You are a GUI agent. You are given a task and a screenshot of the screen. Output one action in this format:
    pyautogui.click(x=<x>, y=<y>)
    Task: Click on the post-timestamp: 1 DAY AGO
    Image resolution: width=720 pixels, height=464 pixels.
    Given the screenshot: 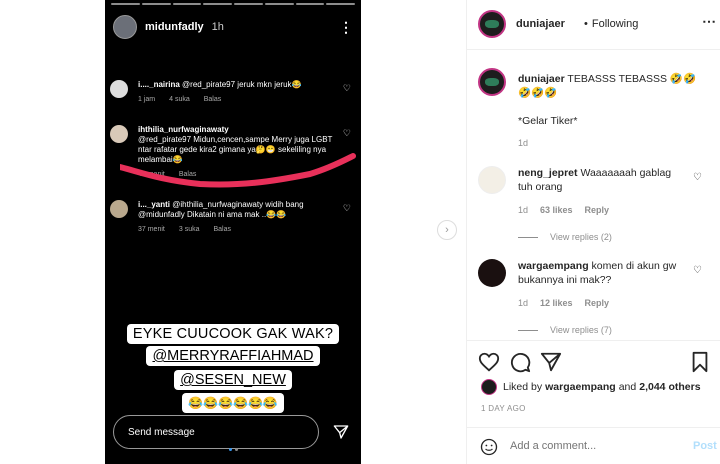 What is the action you would take?
    pyautogui.click(x=503, y=408)
    